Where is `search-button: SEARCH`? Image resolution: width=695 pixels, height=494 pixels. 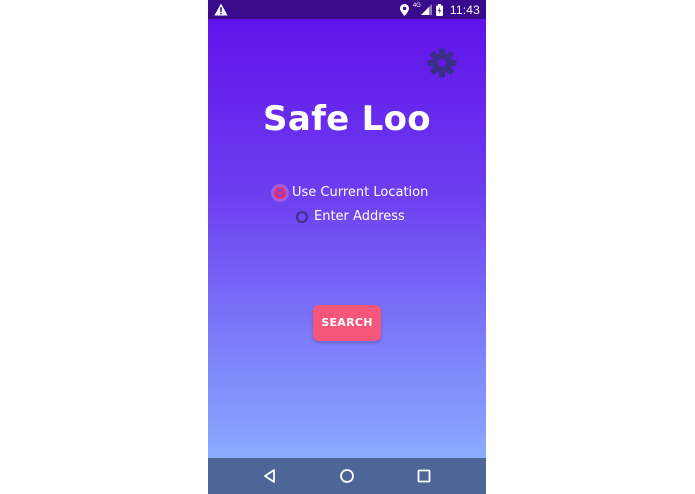 search-button: SEARCH is located at coordinates (347, 323).